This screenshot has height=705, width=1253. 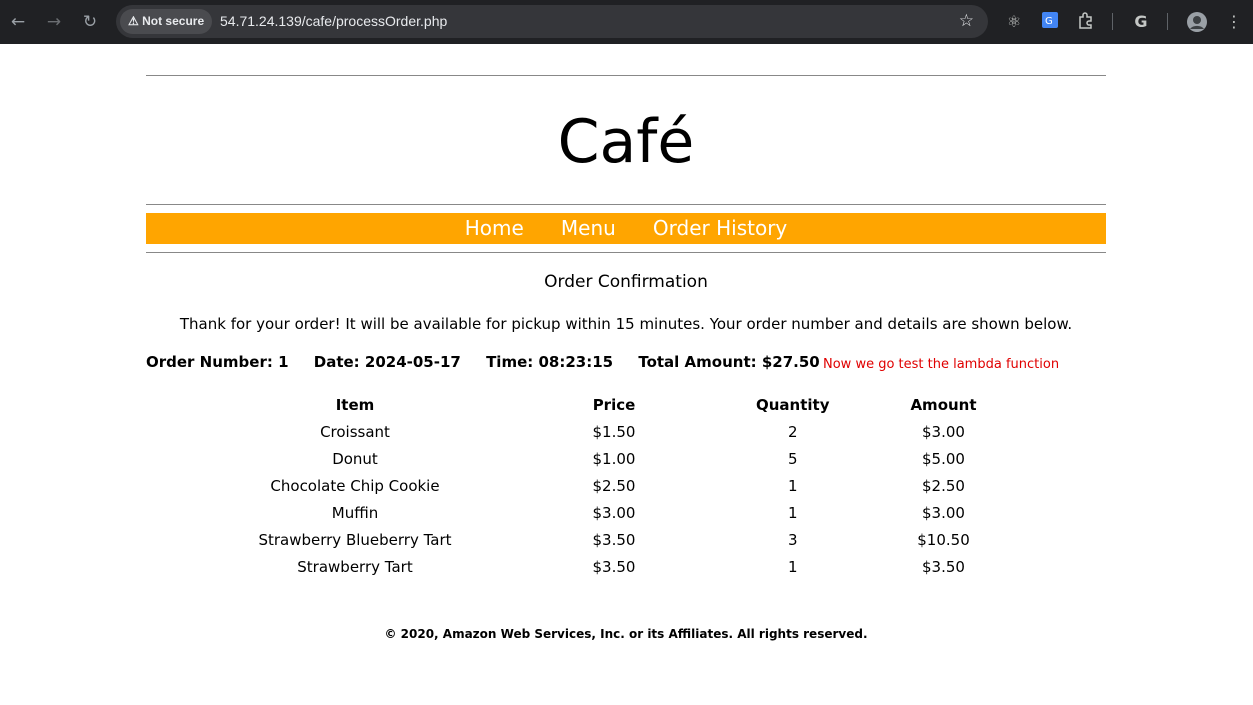 I want to click on nav-menu-link: Menu, so click(x=588, y=228).